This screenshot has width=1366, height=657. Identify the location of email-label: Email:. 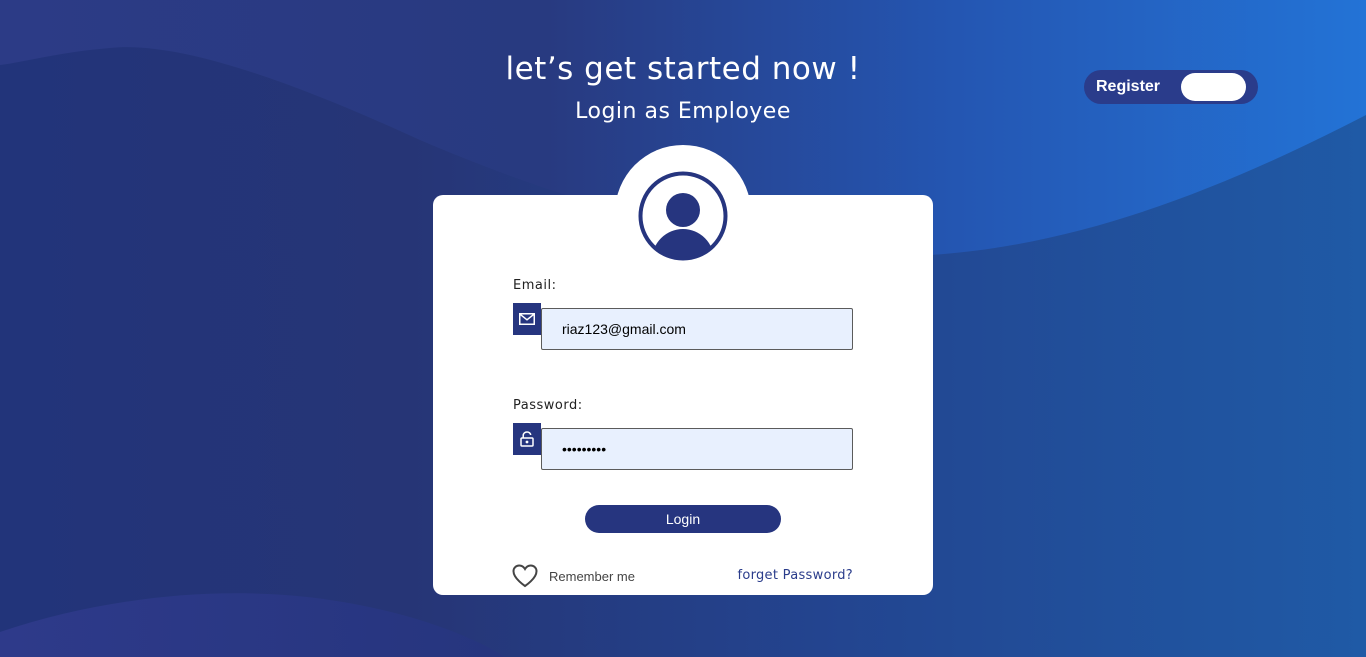
(535, 285).